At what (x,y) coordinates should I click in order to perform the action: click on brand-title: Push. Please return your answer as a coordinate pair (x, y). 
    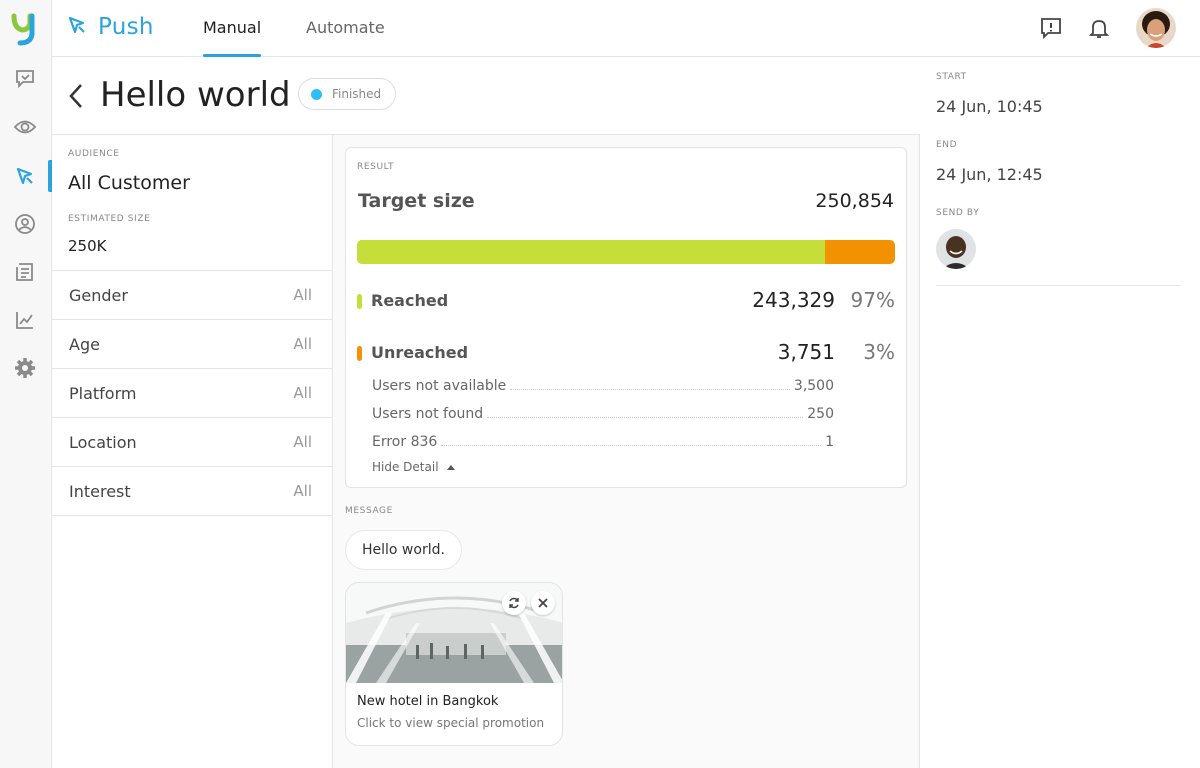
    Looking at the image, I should click on (126, 27).